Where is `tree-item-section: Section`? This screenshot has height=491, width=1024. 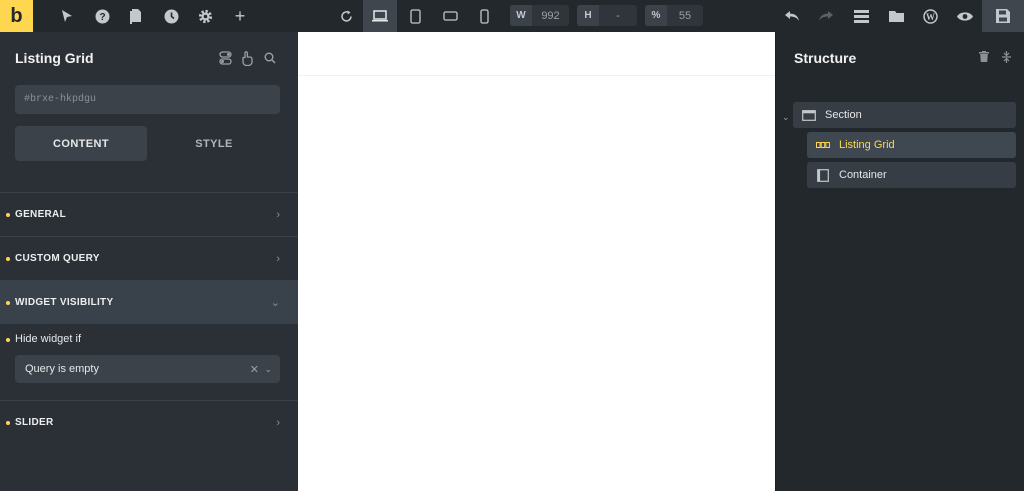 tree-item-section: Section is located at coordinates (904, 115).